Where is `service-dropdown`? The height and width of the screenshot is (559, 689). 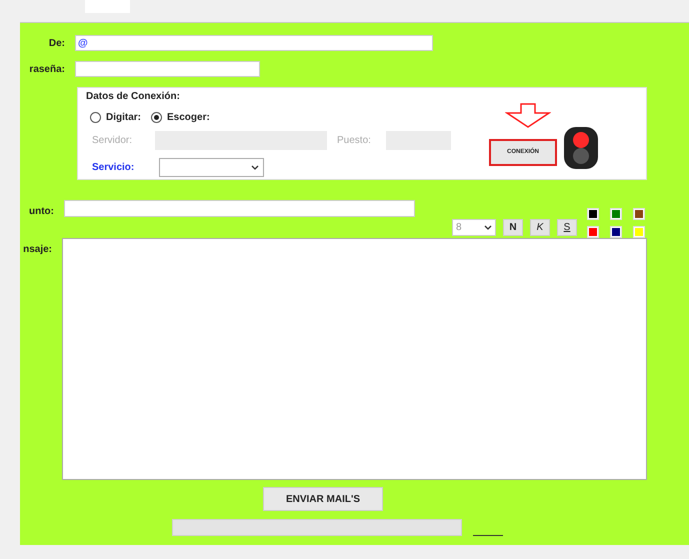
service-dropdown is located at coordinates (211, 167).